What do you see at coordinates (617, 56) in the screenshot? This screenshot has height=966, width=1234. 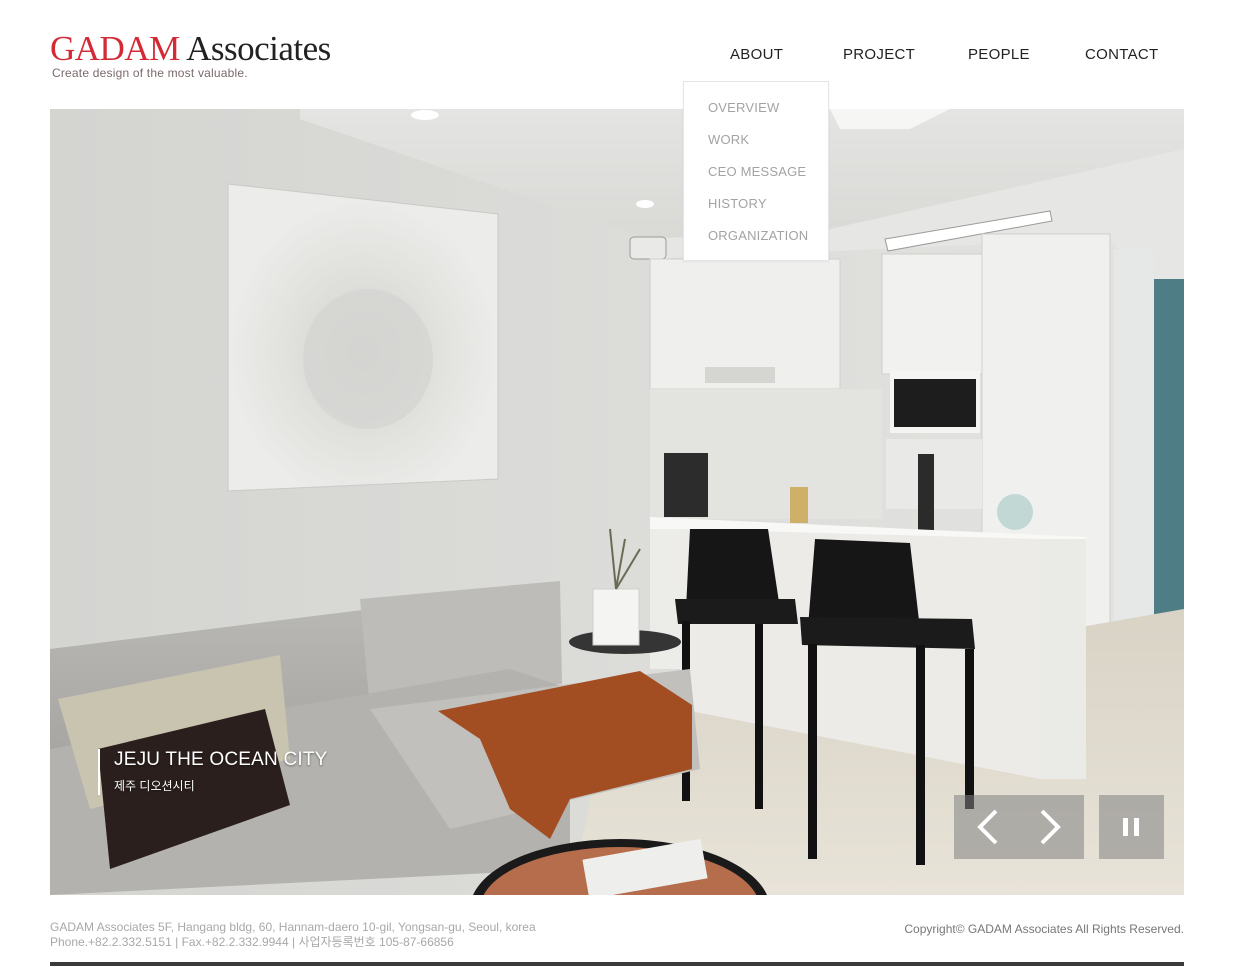 I see `main-nav: ABOUT PROJECT PEOPLE CONTACT` at bounding box center [617, 56].